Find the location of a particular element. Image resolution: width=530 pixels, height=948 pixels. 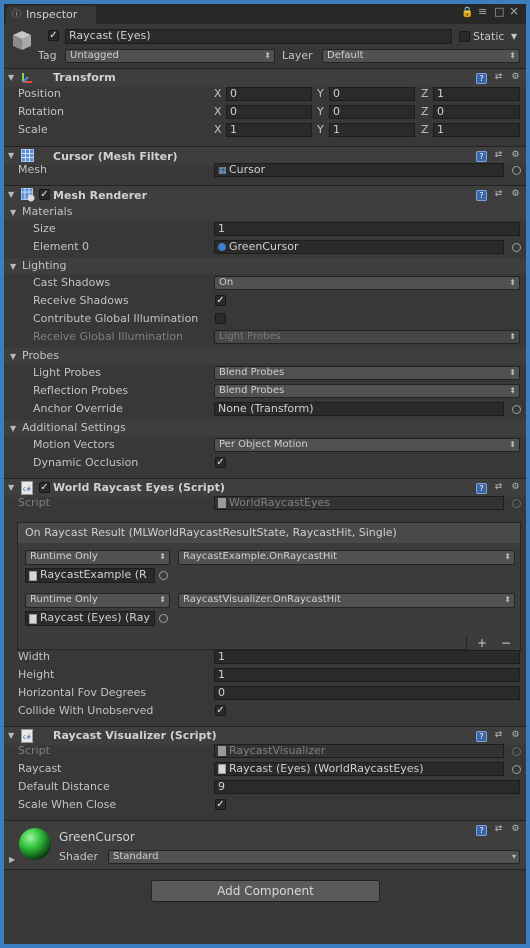

active-checkbox: ✓ is located at coordinates (53, 35).